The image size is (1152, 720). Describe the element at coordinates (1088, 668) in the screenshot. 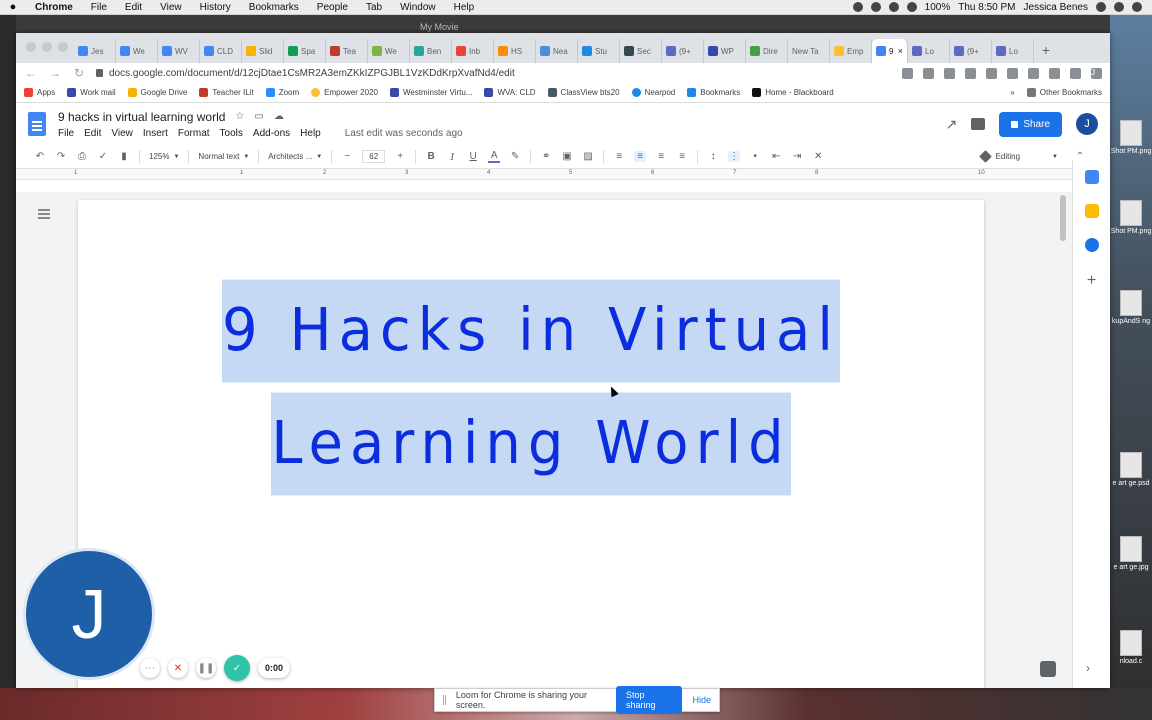

I see `chevron-right-icon: ›` at that location.